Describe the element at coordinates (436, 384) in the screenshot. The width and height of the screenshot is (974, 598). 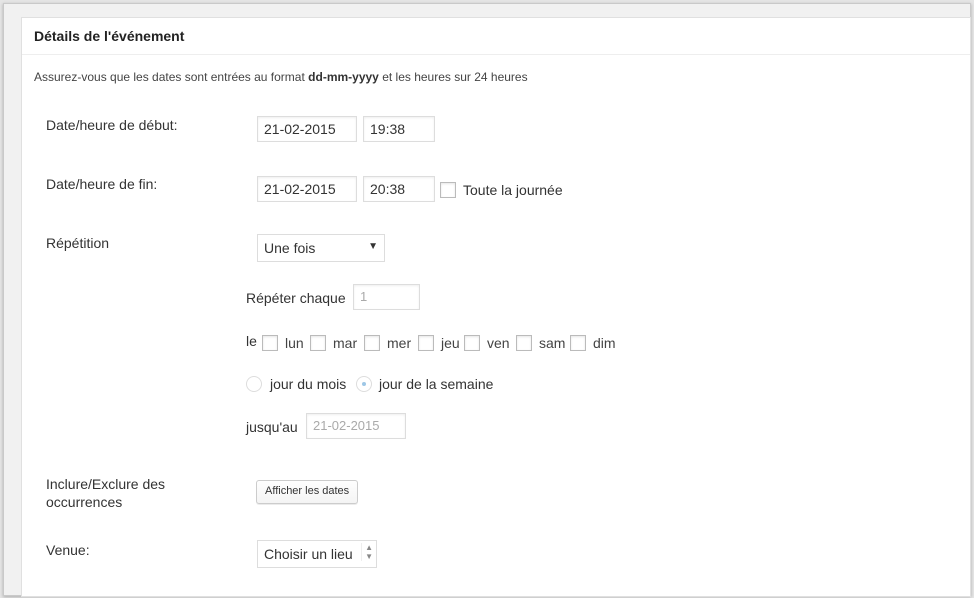
I see `day-of-week-label: jour de la semaine` at that location.